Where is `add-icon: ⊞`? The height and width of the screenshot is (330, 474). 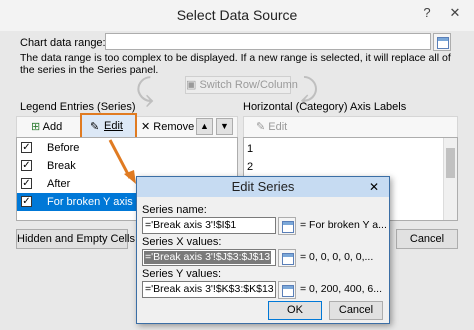
add-icon: ⊞ is located at coordinates (36, 127).